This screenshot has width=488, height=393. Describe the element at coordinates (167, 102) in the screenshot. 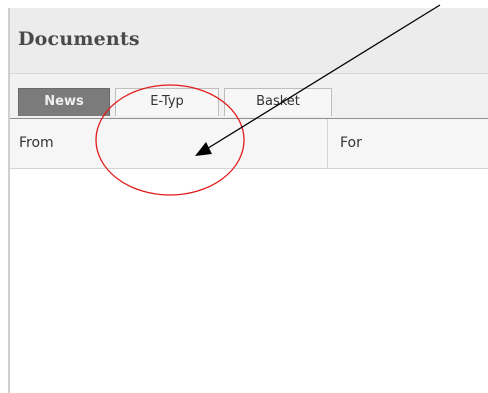

I see `tab-e-typ: E-Typ` at that location.